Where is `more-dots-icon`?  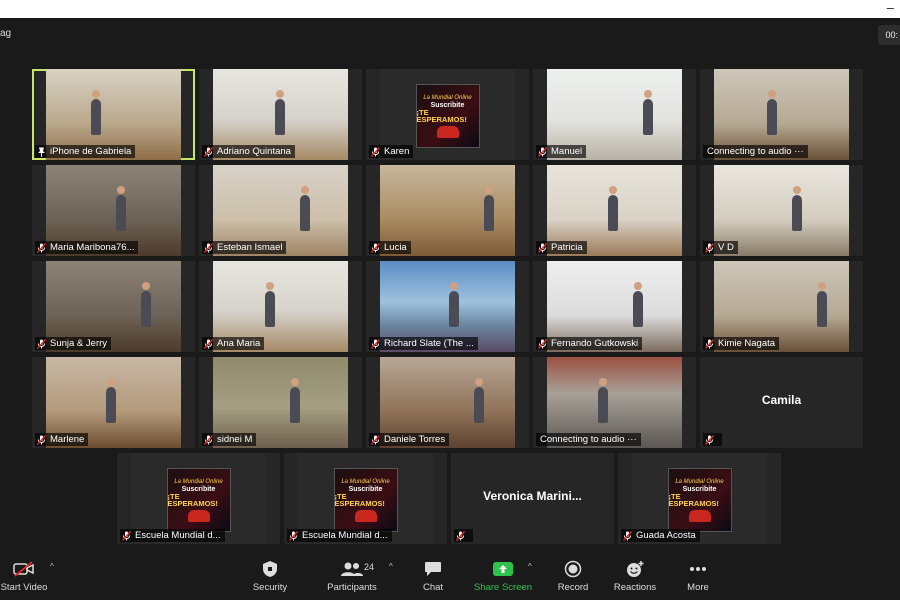 more-dots-icon is located at coordinates (698, 569).